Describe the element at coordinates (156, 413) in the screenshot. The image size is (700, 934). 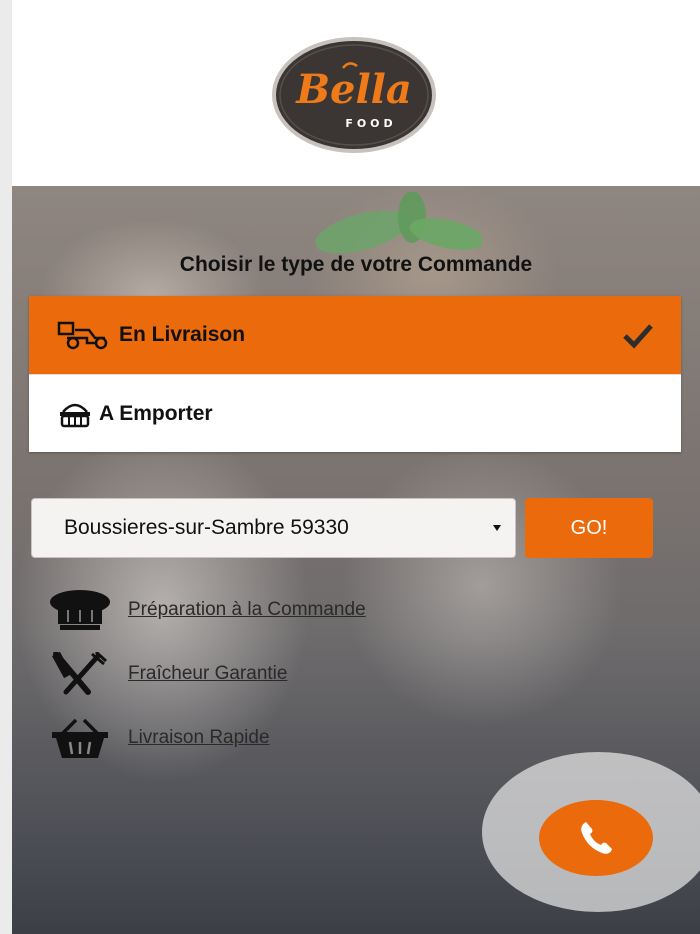
I see `option-takeaway-label: A Emporter` at that location.